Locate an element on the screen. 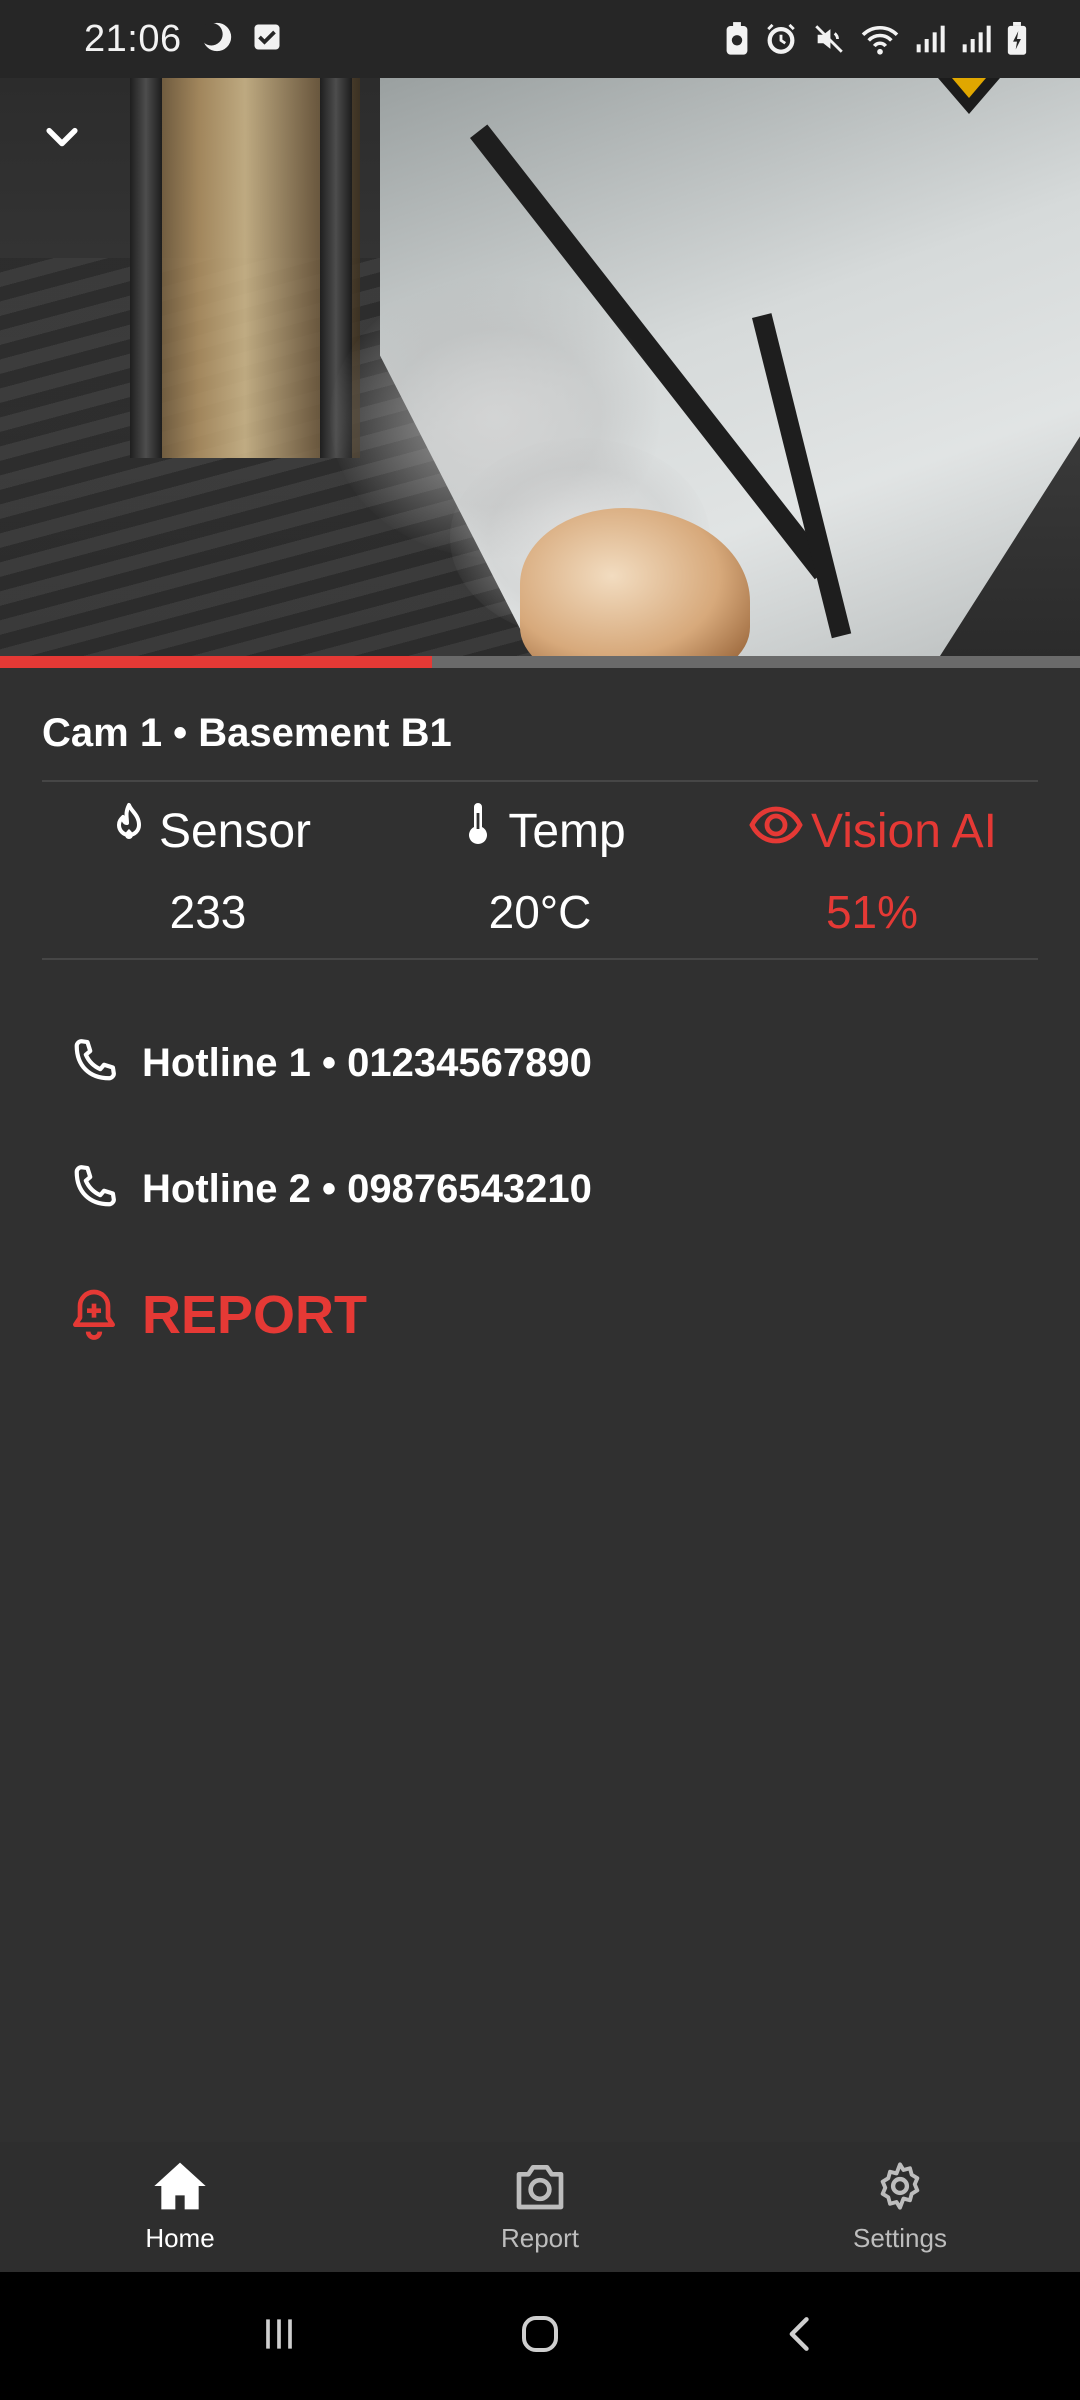  nav-report: Report is located at coordinates (540, 2207).